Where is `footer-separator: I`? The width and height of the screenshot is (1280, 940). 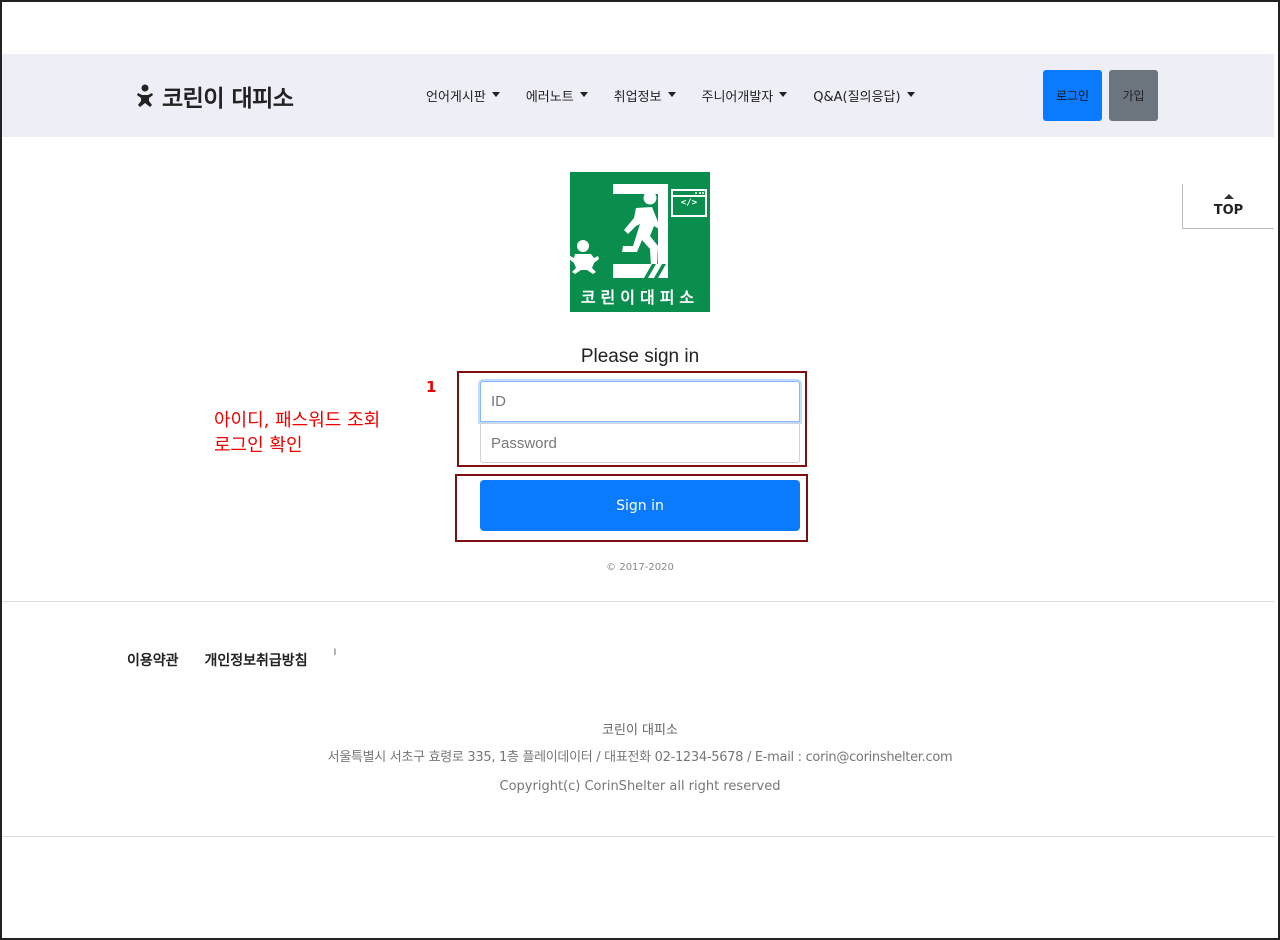 footer-separator: I is located at coordinates (335, 653).